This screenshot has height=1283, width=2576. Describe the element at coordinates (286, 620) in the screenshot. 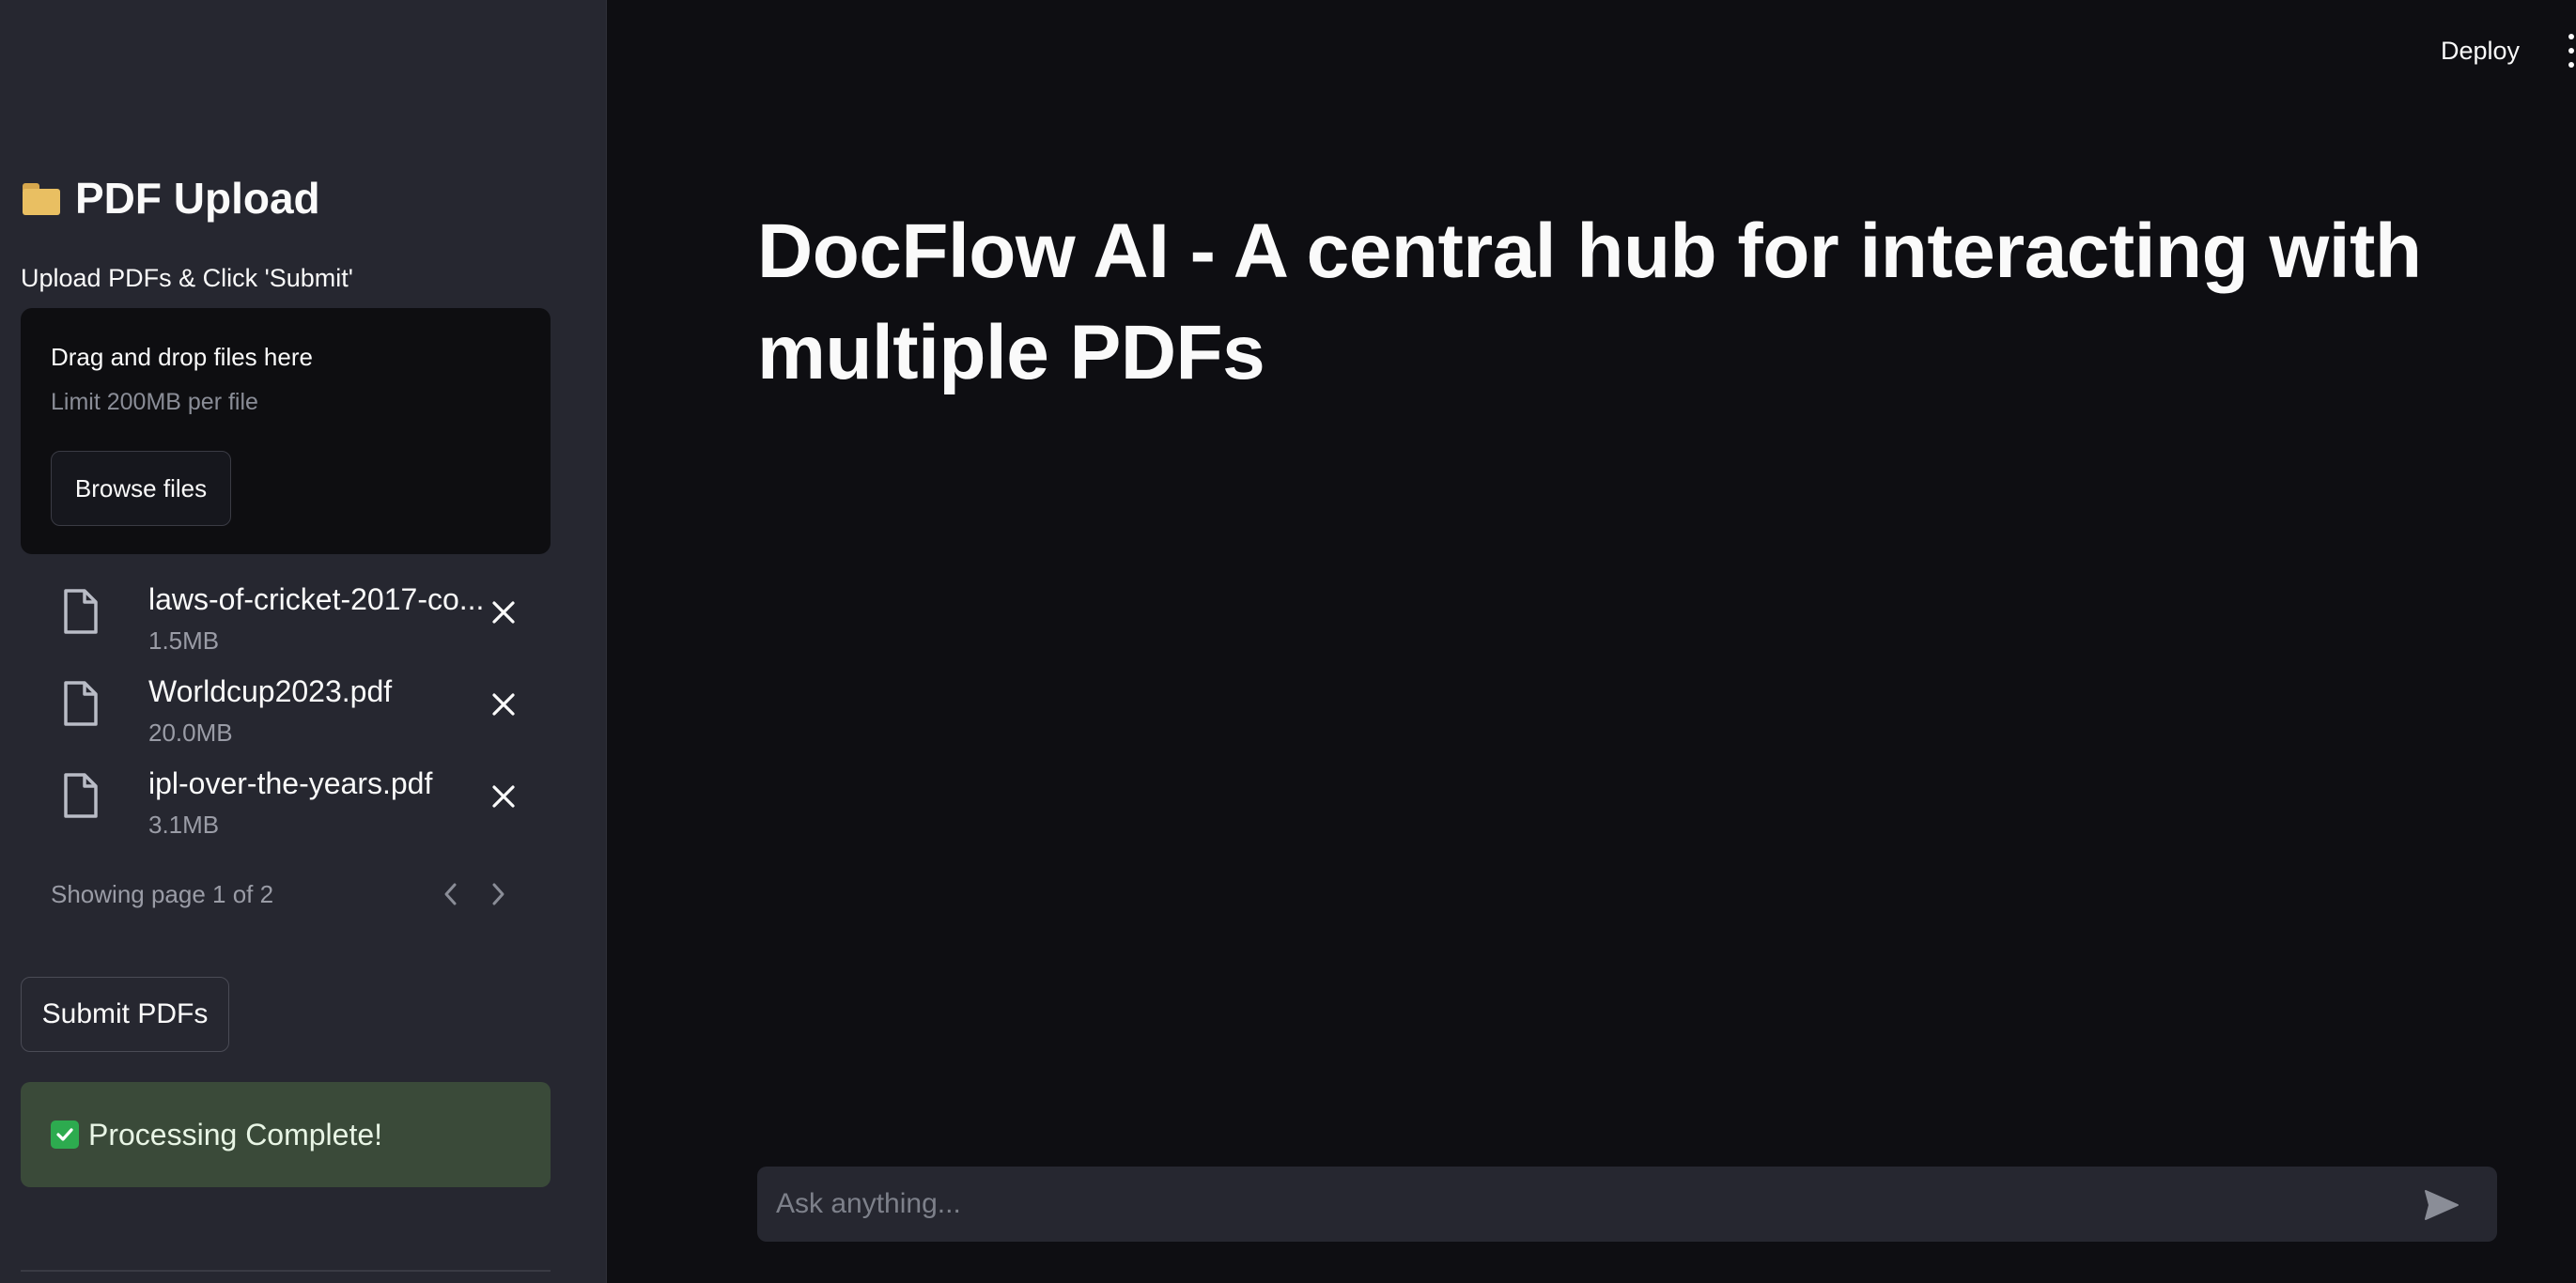

I see `uploaded-file-row: laws-of-cricket-2017-co... 1.5MB` at that location.